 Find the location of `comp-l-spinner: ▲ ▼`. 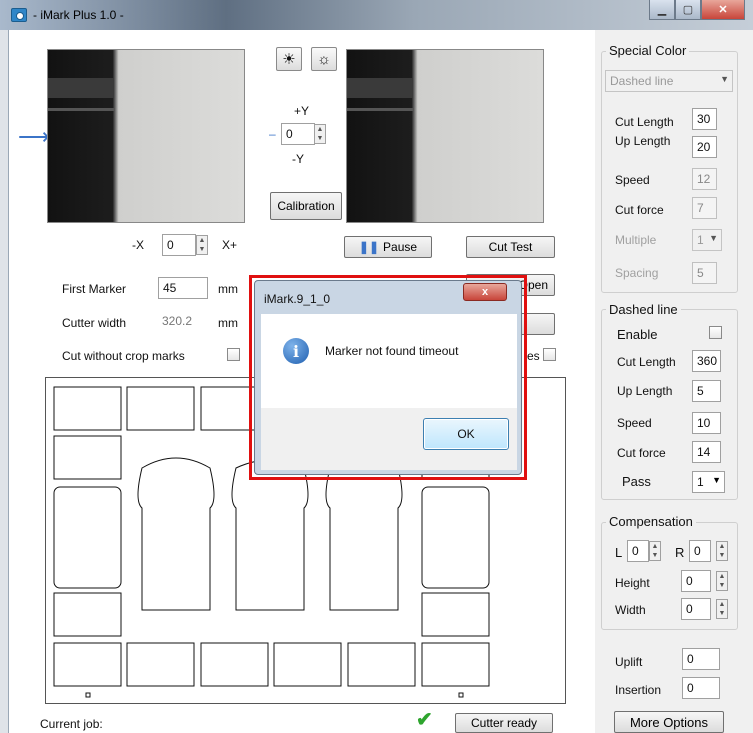

comp-l-spinner: ▲ ▼ is located at coordinates (655, 551).